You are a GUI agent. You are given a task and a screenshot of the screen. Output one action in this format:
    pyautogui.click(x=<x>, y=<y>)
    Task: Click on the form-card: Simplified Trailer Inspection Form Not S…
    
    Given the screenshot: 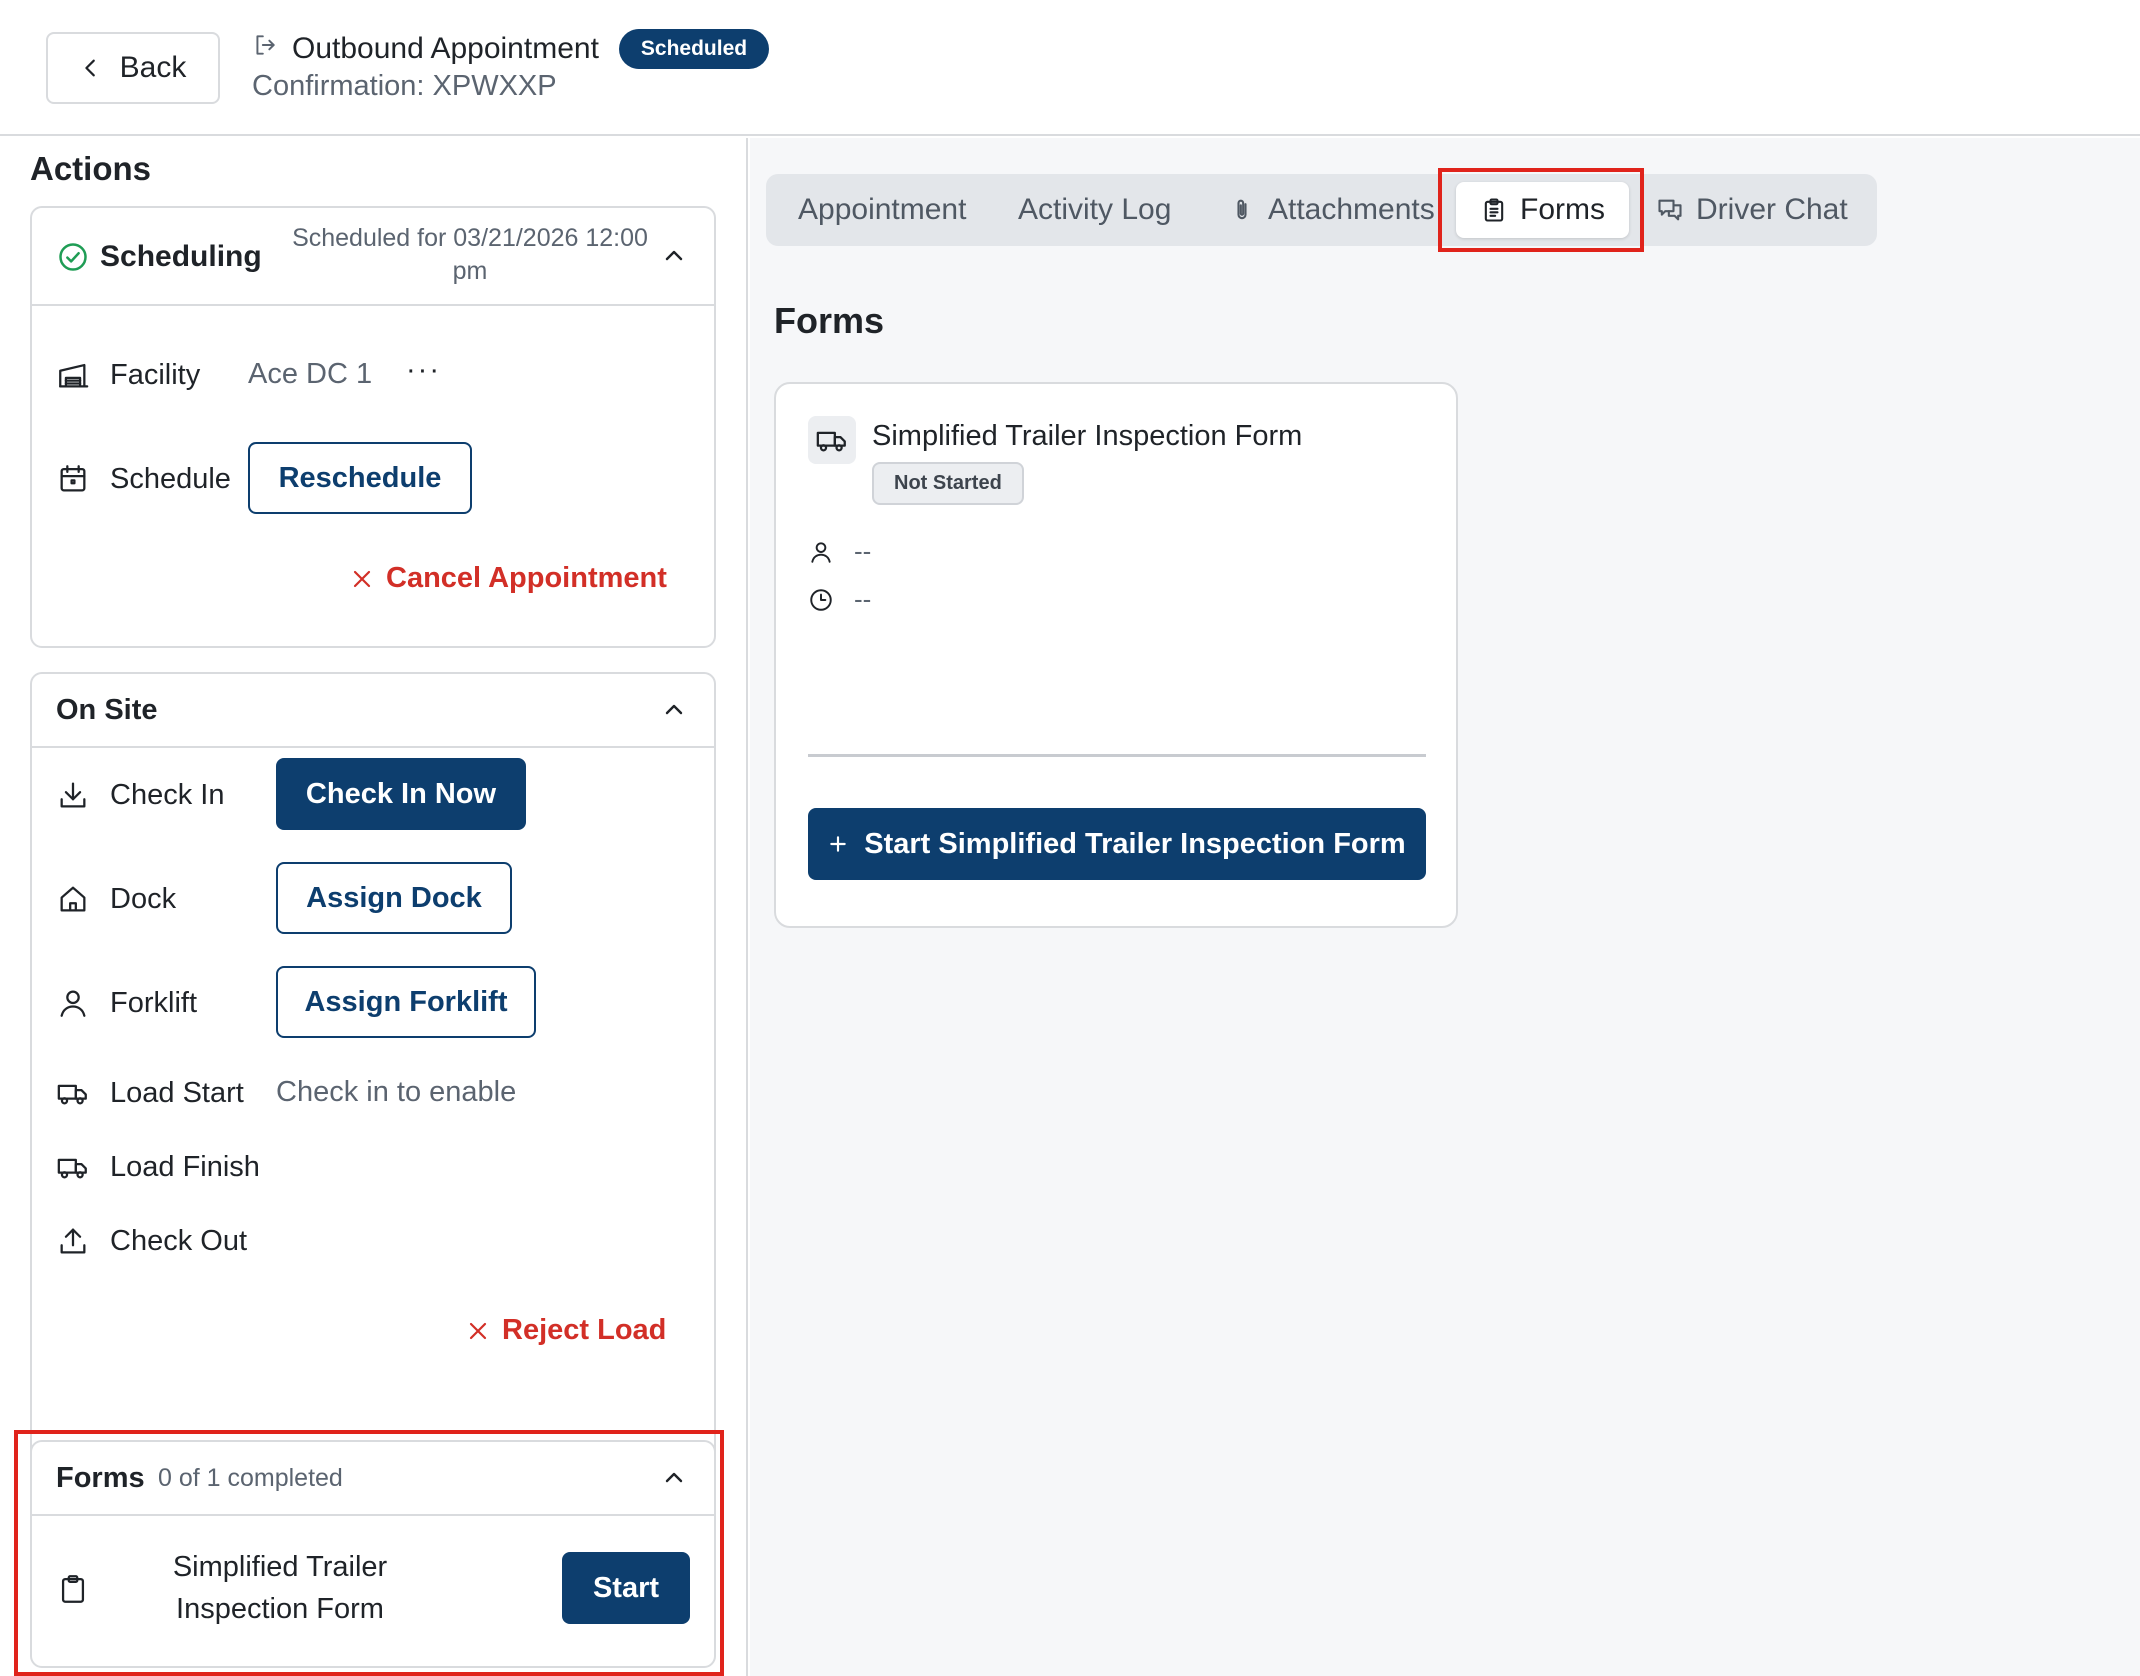 What is the action you would take?
    pyautogui.click(x=1116, y=655)
    